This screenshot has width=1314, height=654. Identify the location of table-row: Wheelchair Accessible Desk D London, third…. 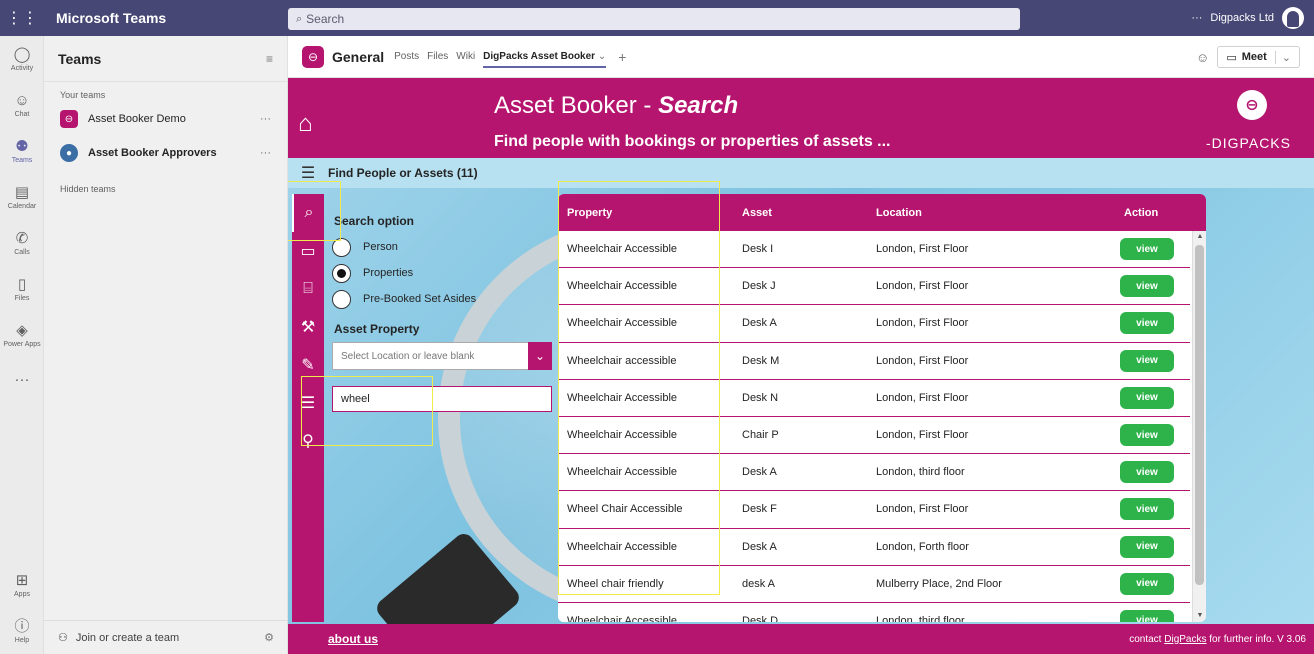
(874, 612).